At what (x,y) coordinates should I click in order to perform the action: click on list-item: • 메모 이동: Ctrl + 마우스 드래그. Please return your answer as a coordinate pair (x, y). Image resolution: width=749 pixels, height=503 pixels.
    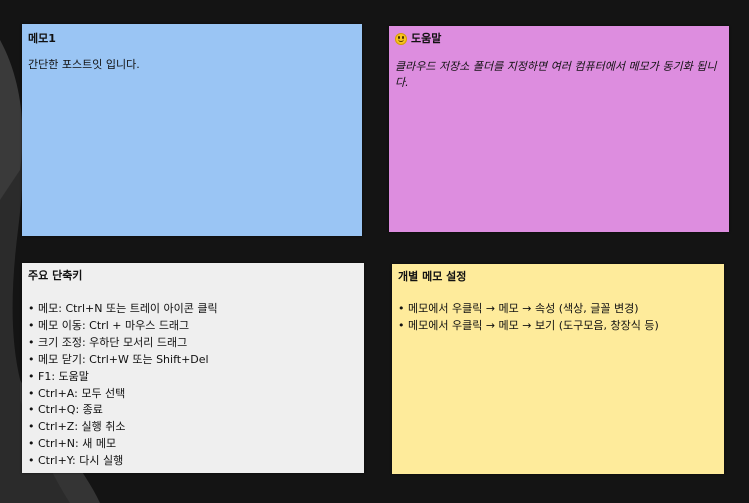
    Looking at the image, I should click on (109, 325).